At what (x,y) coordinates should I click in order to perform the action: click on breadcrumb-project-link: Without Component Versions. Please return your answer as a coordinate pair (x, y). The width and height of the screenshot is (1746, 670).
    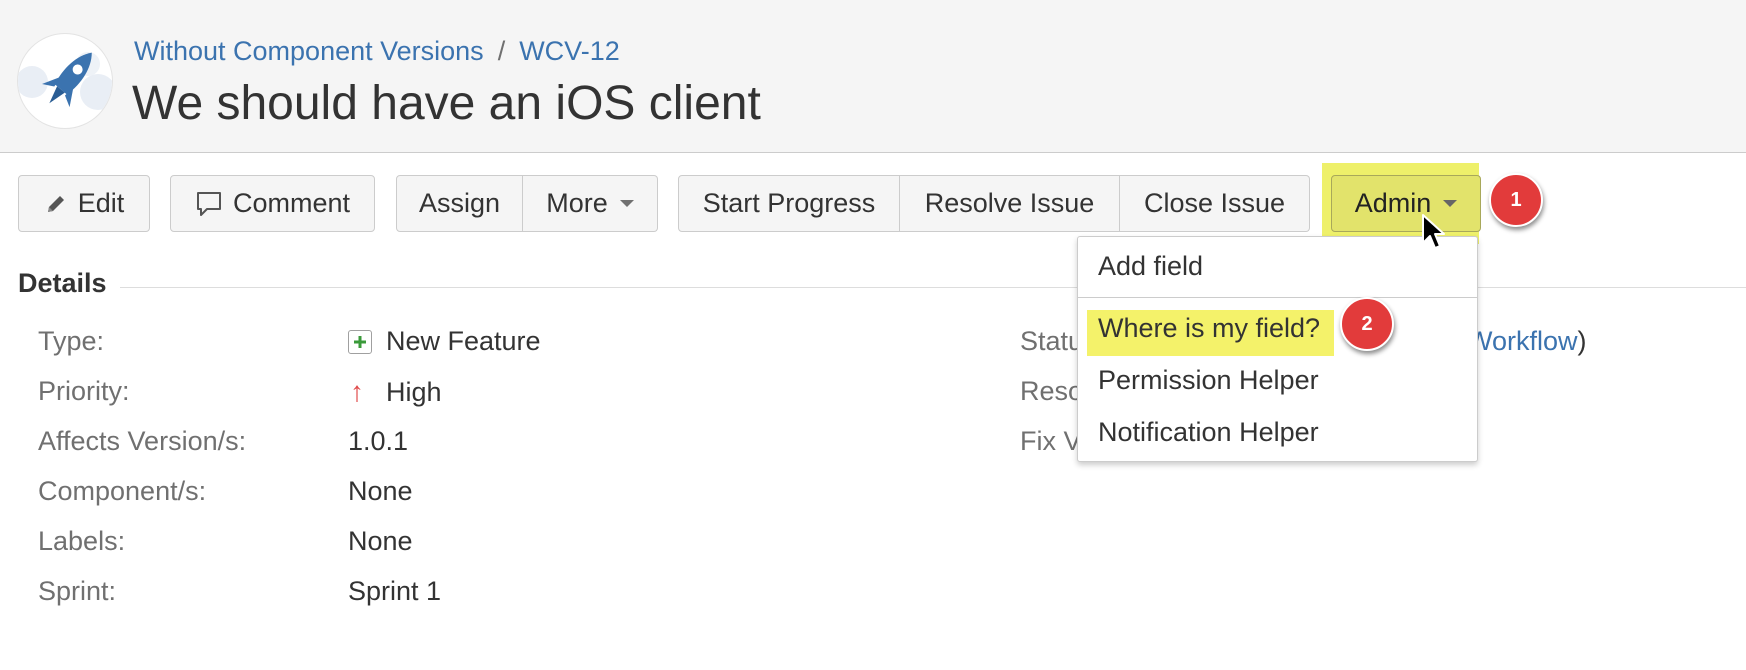
    Looking at the image, I should click on (309, 51).